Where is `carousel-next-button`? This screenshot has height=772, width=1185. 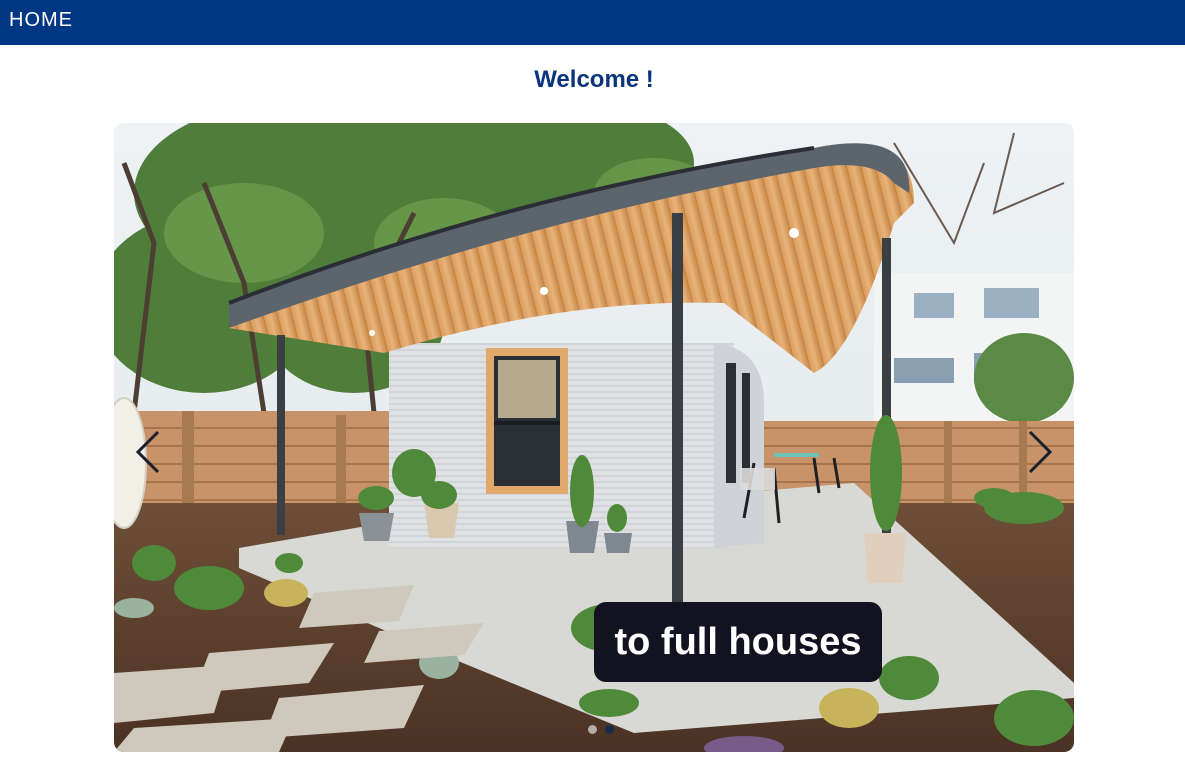
carousel-next-button is located at coordinates (1040, 452).